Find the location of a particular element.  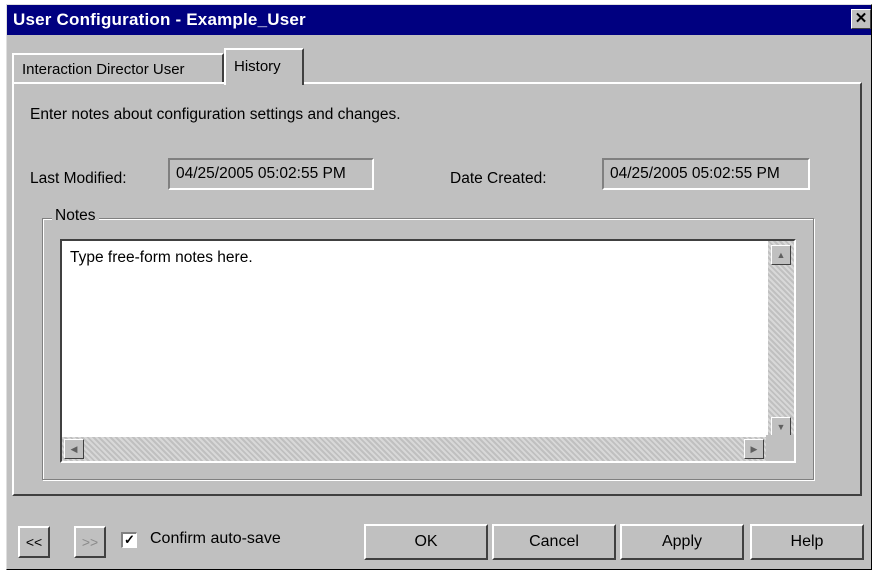

close-button: ✕ is located at coordinates (861, 19).